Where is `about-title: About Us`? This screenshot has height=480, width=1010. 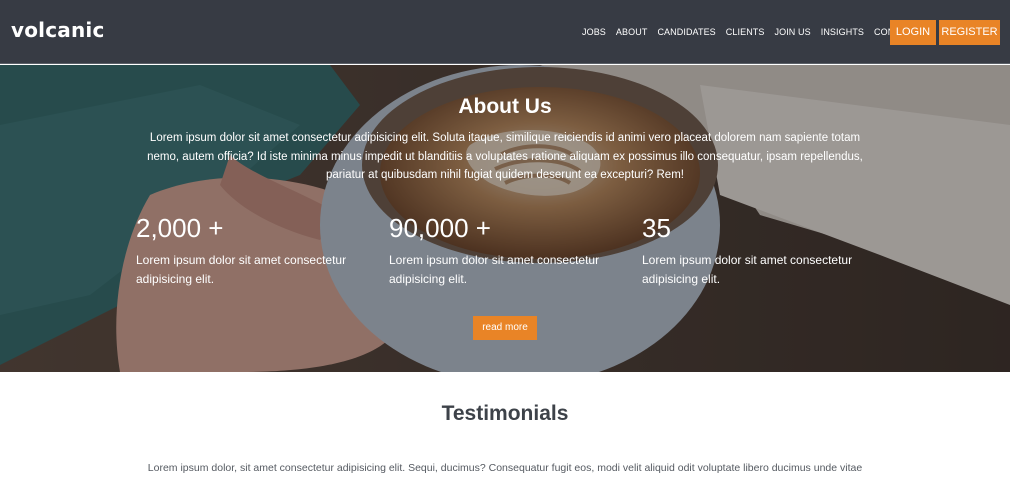
about-title: About Us is located at coordinates (505, 106).